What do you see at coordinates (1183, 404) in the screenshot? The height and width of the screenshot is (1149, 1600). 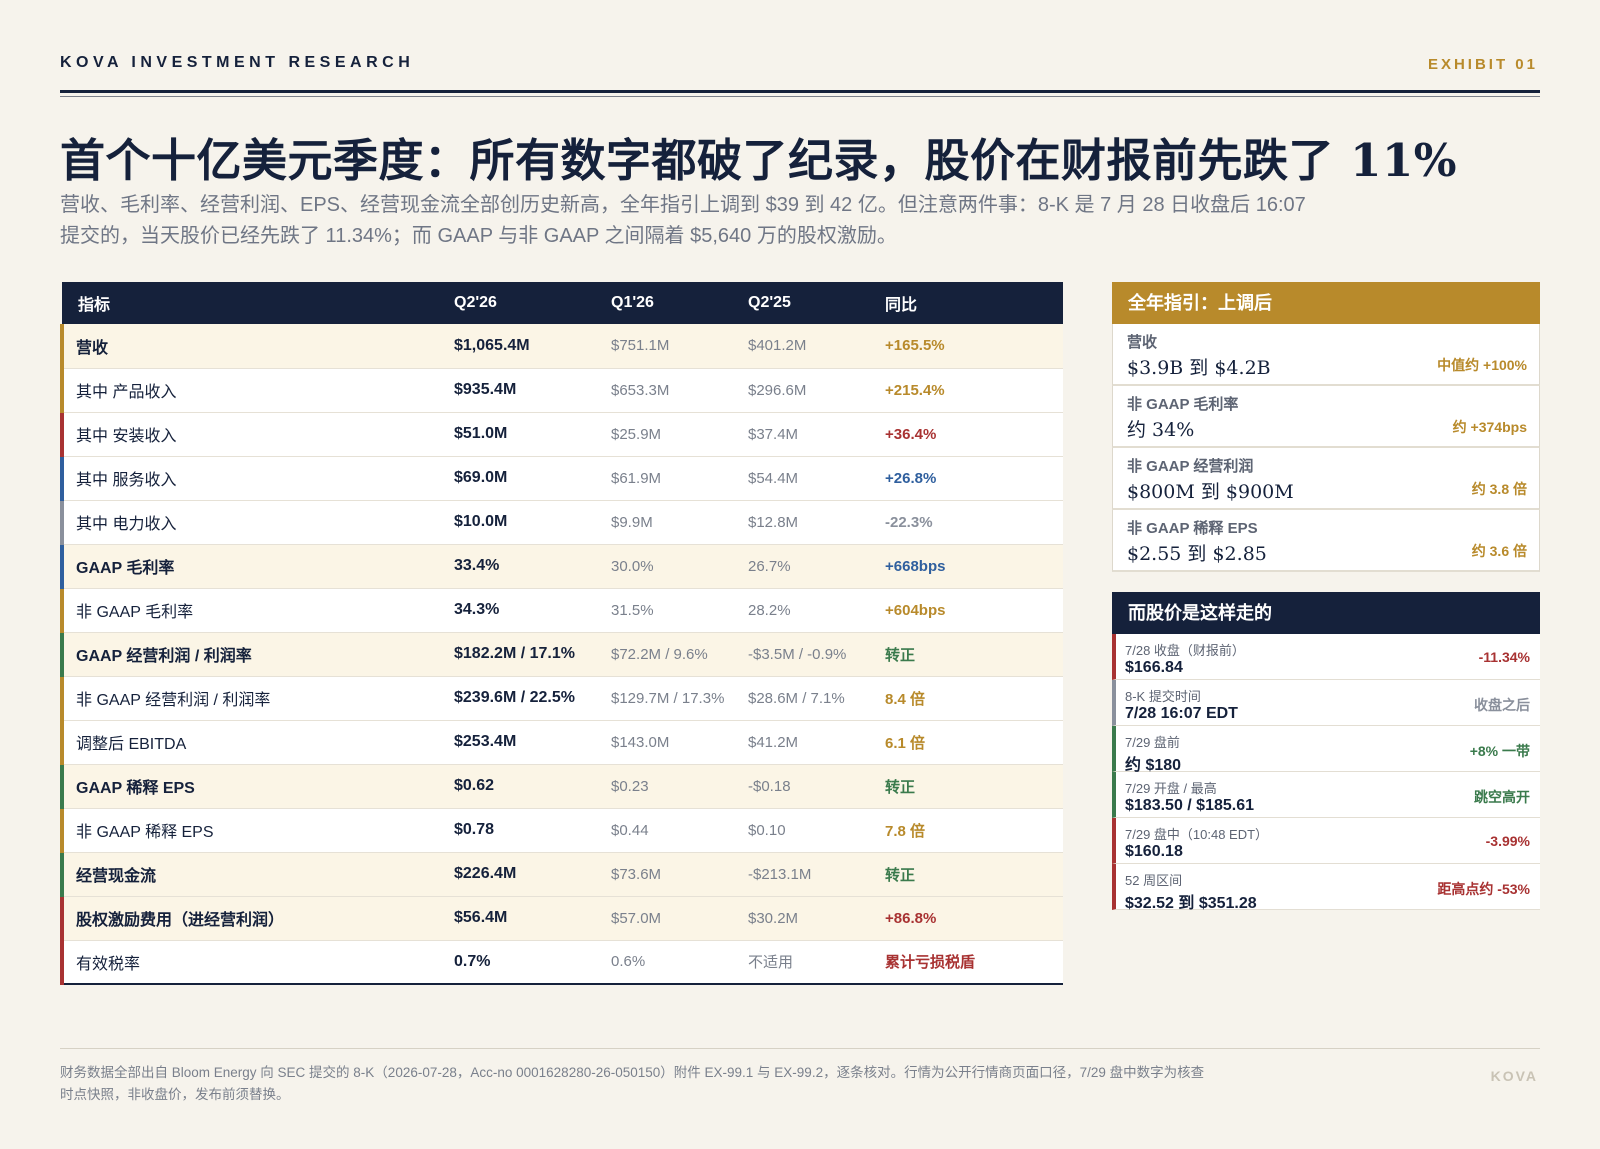 I see `guidance-label: 非 GAAP 毛利率` at bounding box center [1183, 404].